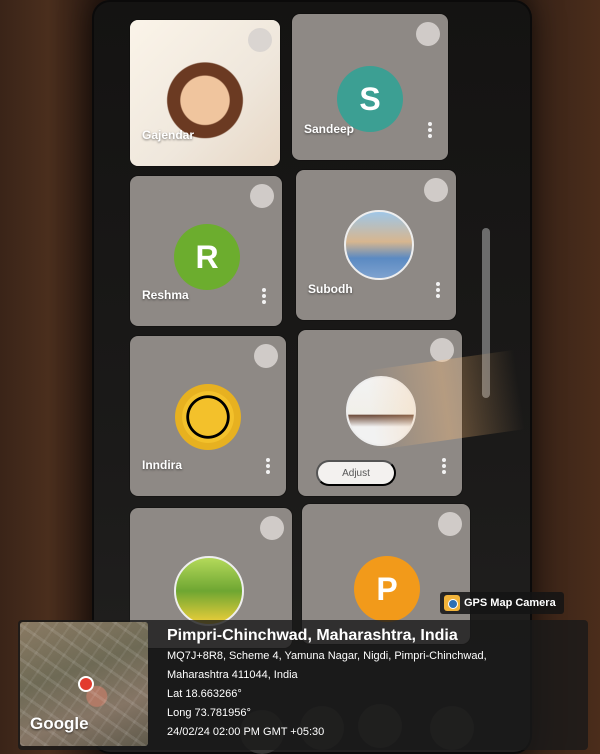  I want to click on participant-tile: Inndira, so click(208, 416).